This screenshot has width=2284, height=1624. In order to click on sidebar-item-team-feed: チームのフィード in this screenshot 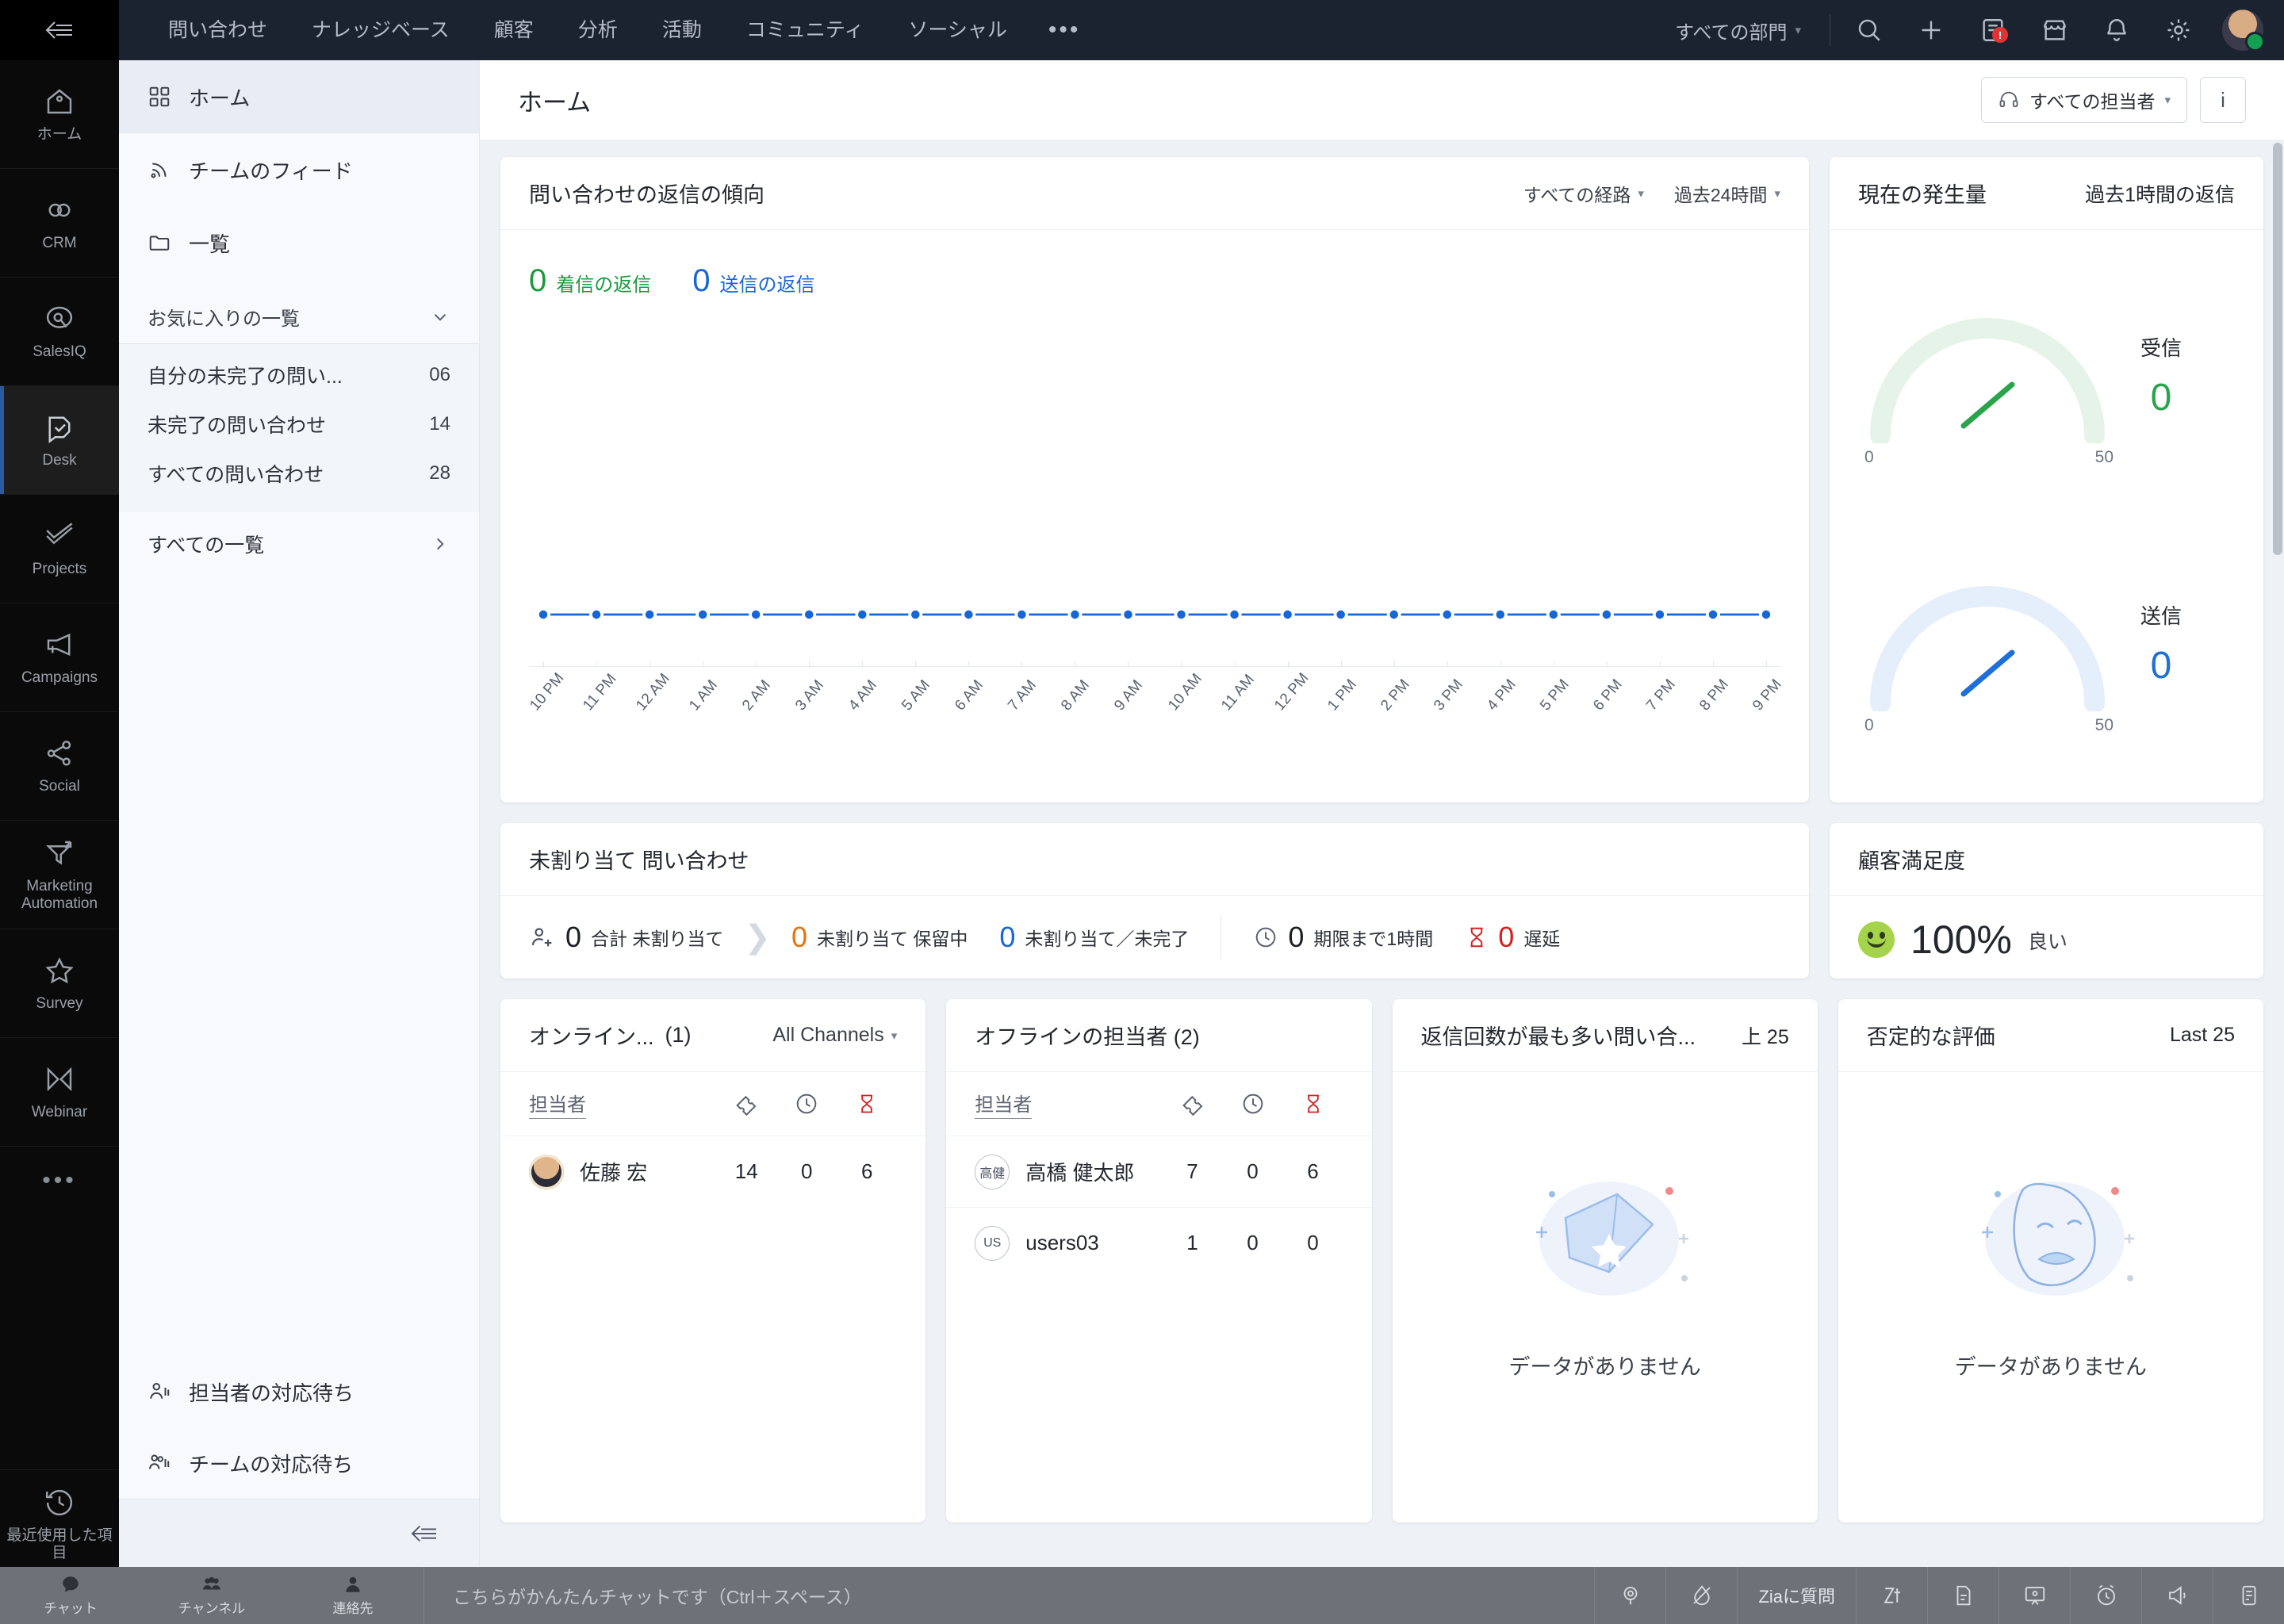, I will do `click(299, 169)`.